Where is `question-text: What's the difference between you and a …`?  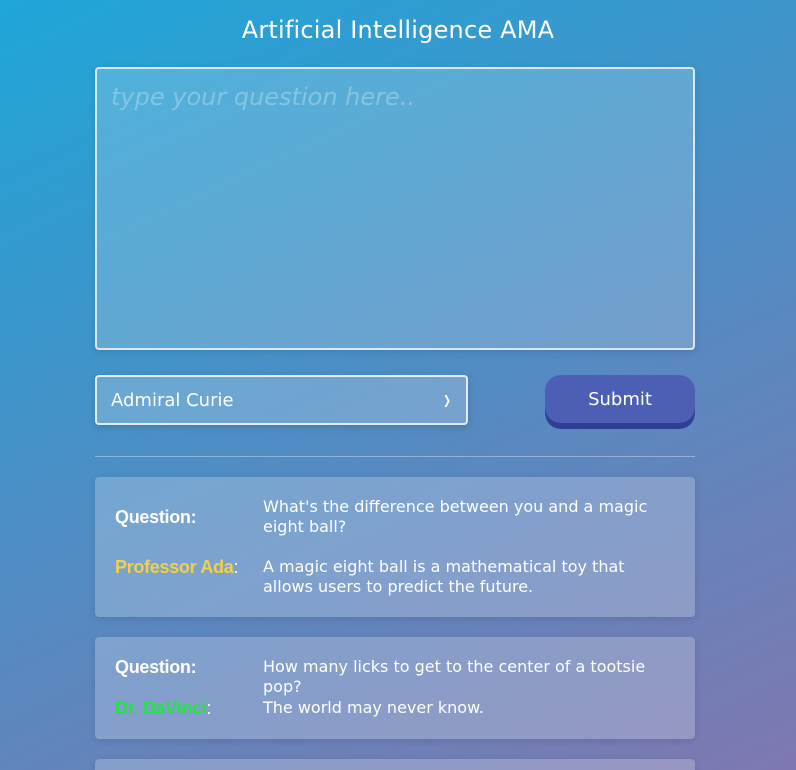 question-text: What's the difference between you and a … is located at coordinates (455, 516).